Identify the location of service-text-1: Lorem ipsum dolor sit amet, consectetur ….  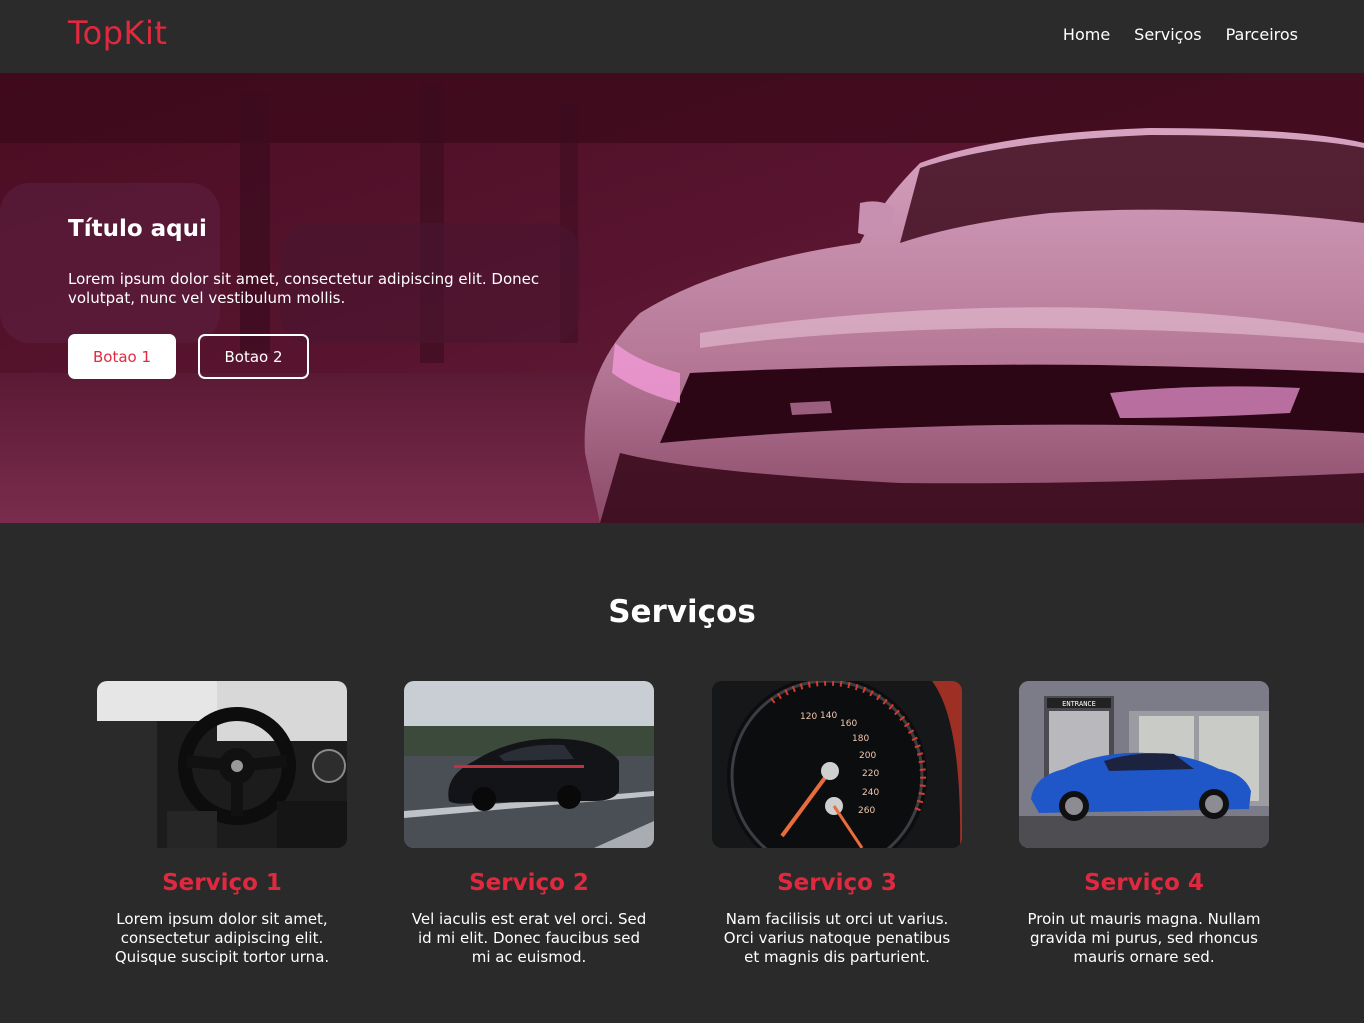
(222, 938).